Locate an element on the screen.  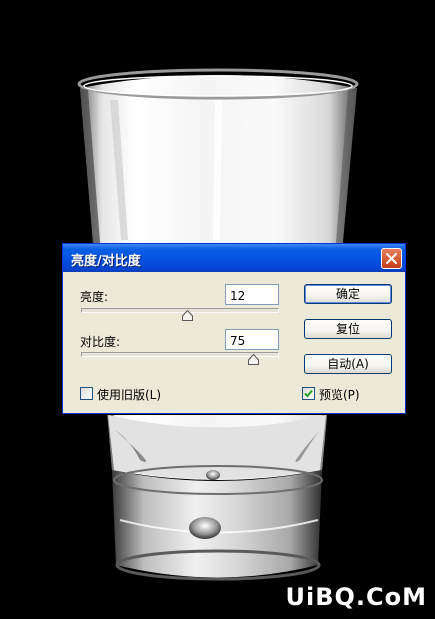
brightness-input is located at coordinates (252, 294).